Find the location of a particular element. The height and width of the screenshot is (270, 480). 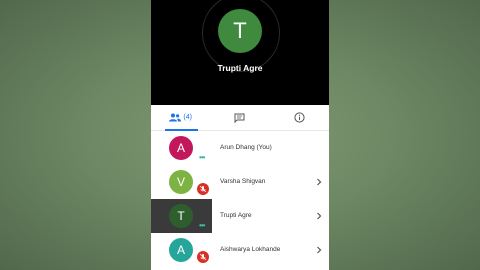

avatar-cell: T ••• is located at coordinates (181, 216).